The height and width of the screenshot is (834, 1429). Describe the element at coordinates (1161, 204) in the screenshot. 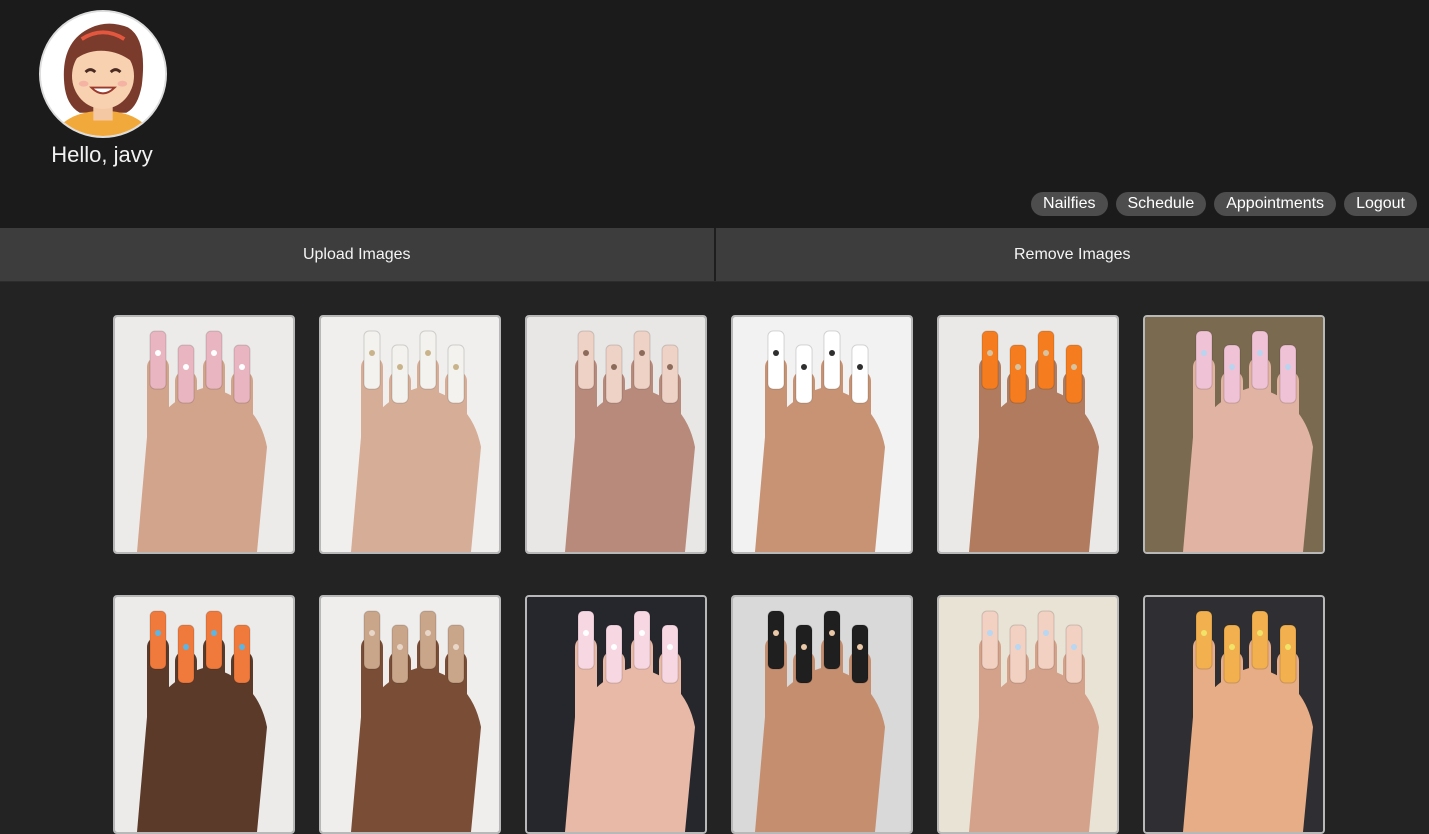

I see `nav-schedule-button: Schedule` at that location.